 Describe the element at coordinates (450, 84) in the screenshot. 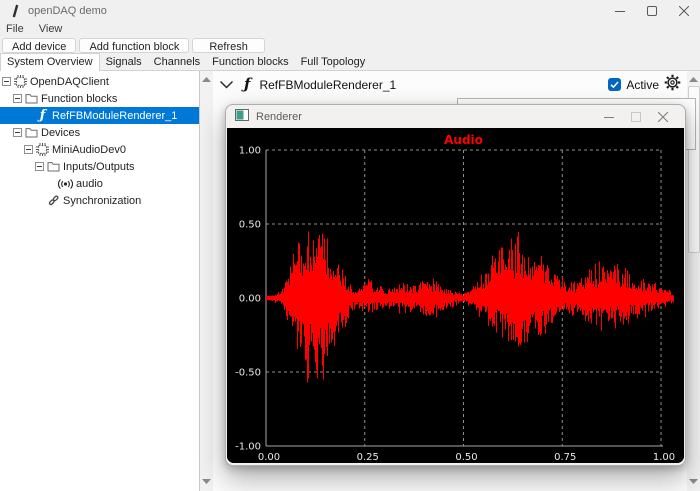

I see `component-header: ƒ RefFBModuleRenderer_1 Active` at that location.